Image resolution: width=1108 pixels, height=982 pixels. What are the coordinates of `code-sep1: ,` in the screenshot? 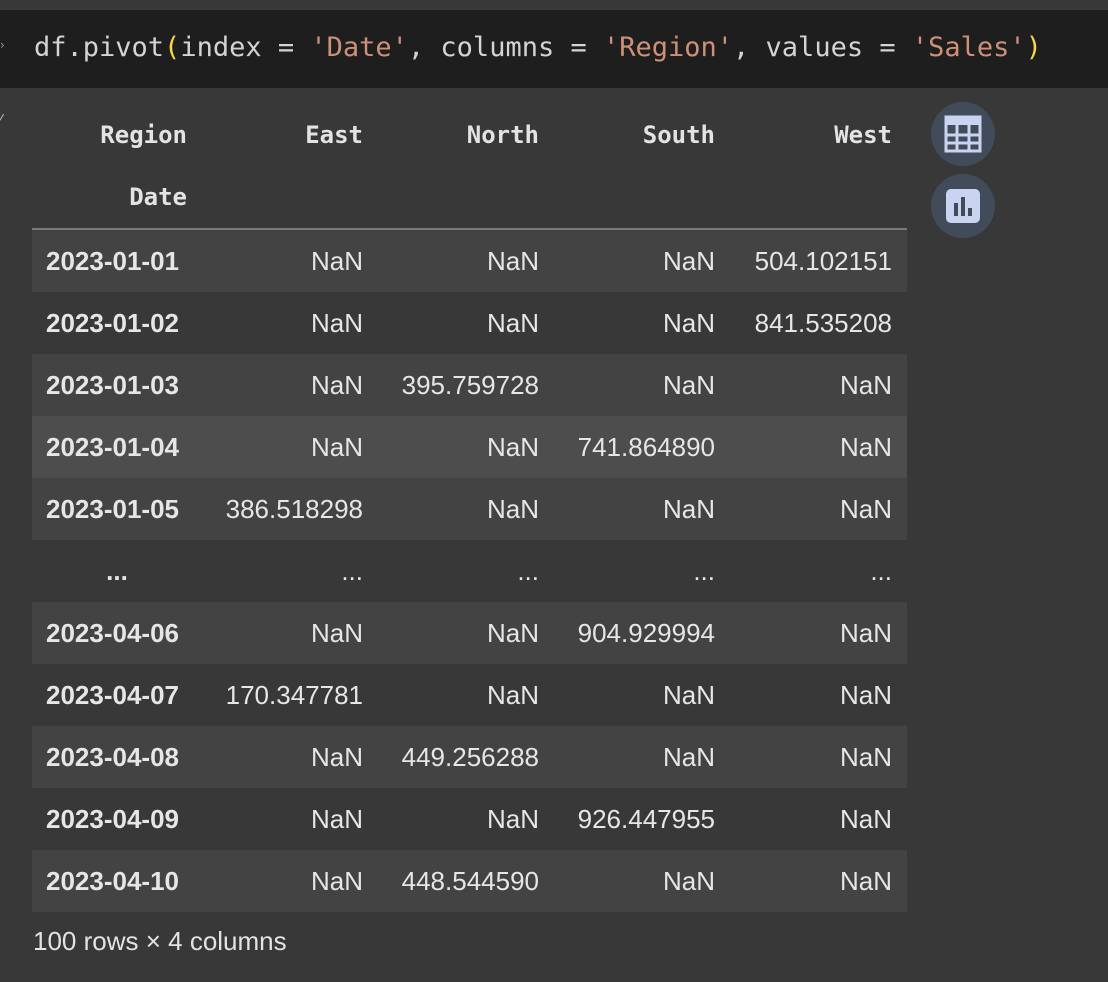 It's located at (424, 47).